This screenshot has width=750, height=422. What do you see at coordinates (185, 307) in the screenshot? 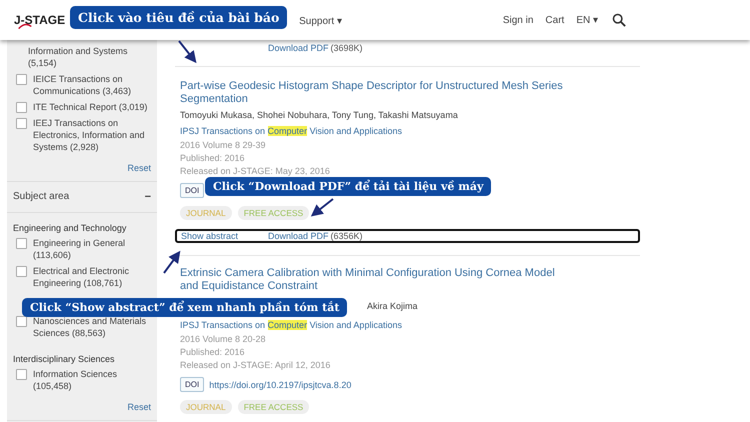
I see `instruction-callout: Click “Show abstract” để xem nhanh phần tóm tắt` at bounding box center [185, 307].